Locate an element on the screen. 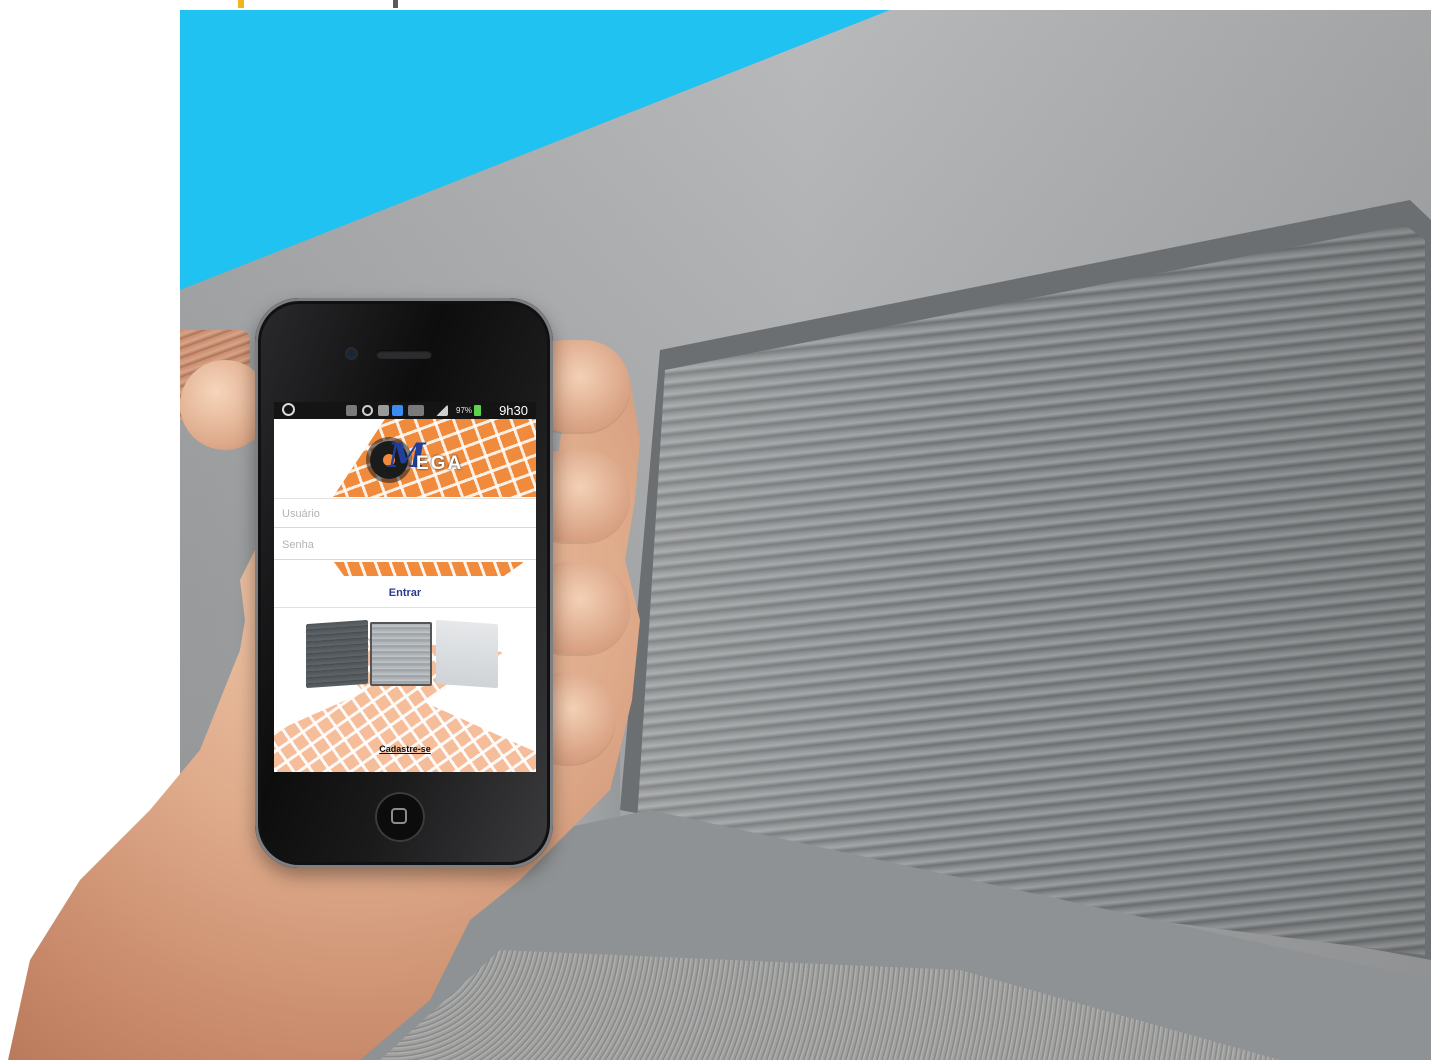 This screenshot has height=1060, width=1431. usb-icon is located at coordinates (351, 410).